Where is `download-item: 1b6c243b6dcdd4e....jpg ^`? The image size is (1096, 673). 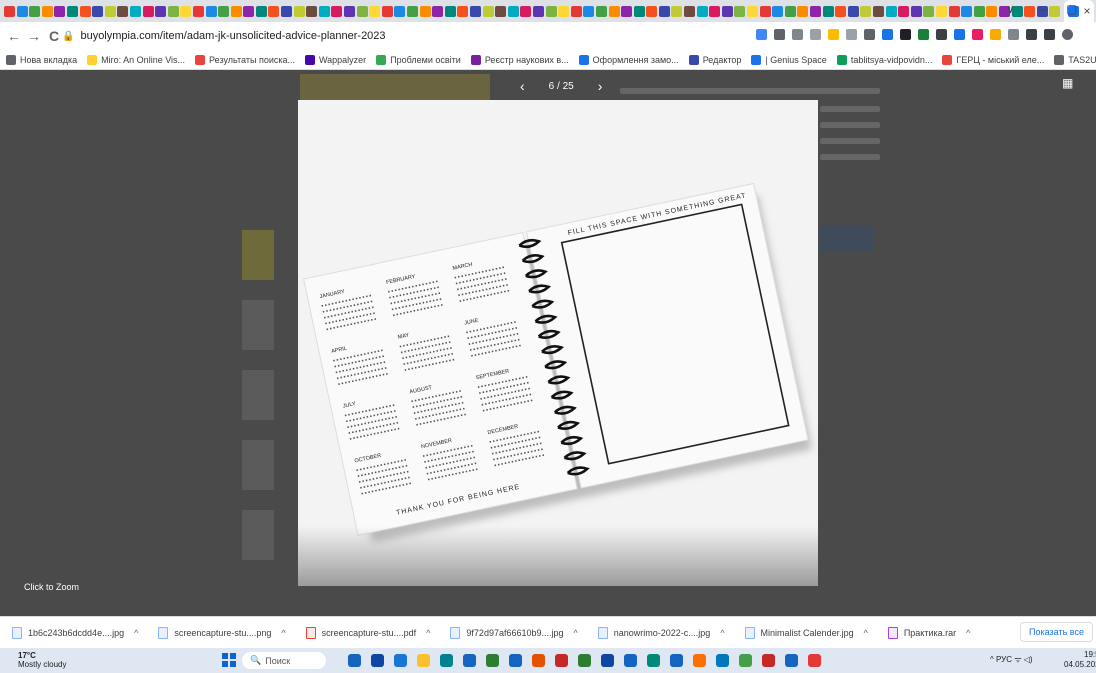 download-item: 1b6c243b6dcdd4e....jpg ^ is located at coordinates (75, 632).